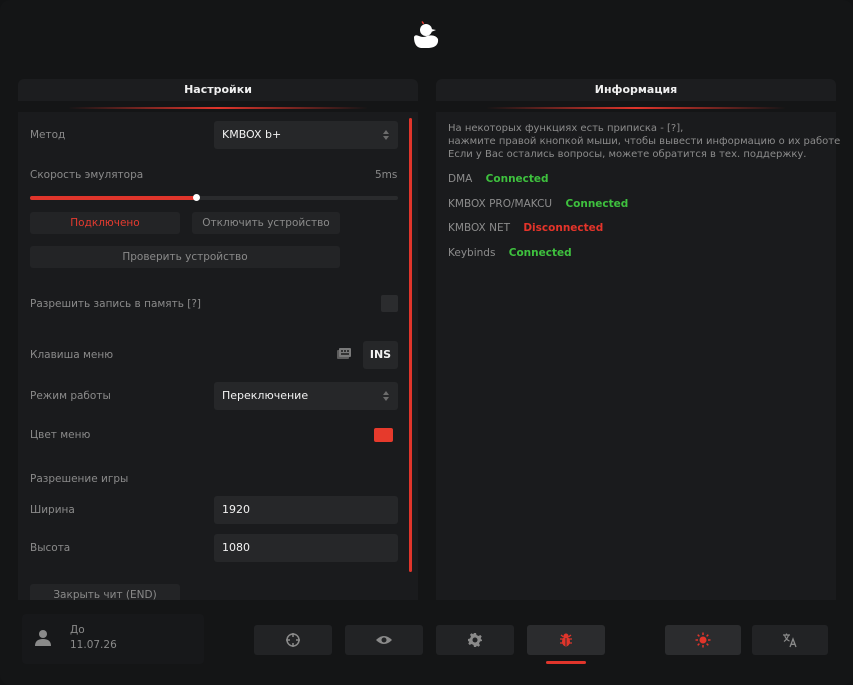 The image size is (853, 685). Describe the element at coordinates (306, 510) in the screenshot. I see `width-input: 1920` at that location.